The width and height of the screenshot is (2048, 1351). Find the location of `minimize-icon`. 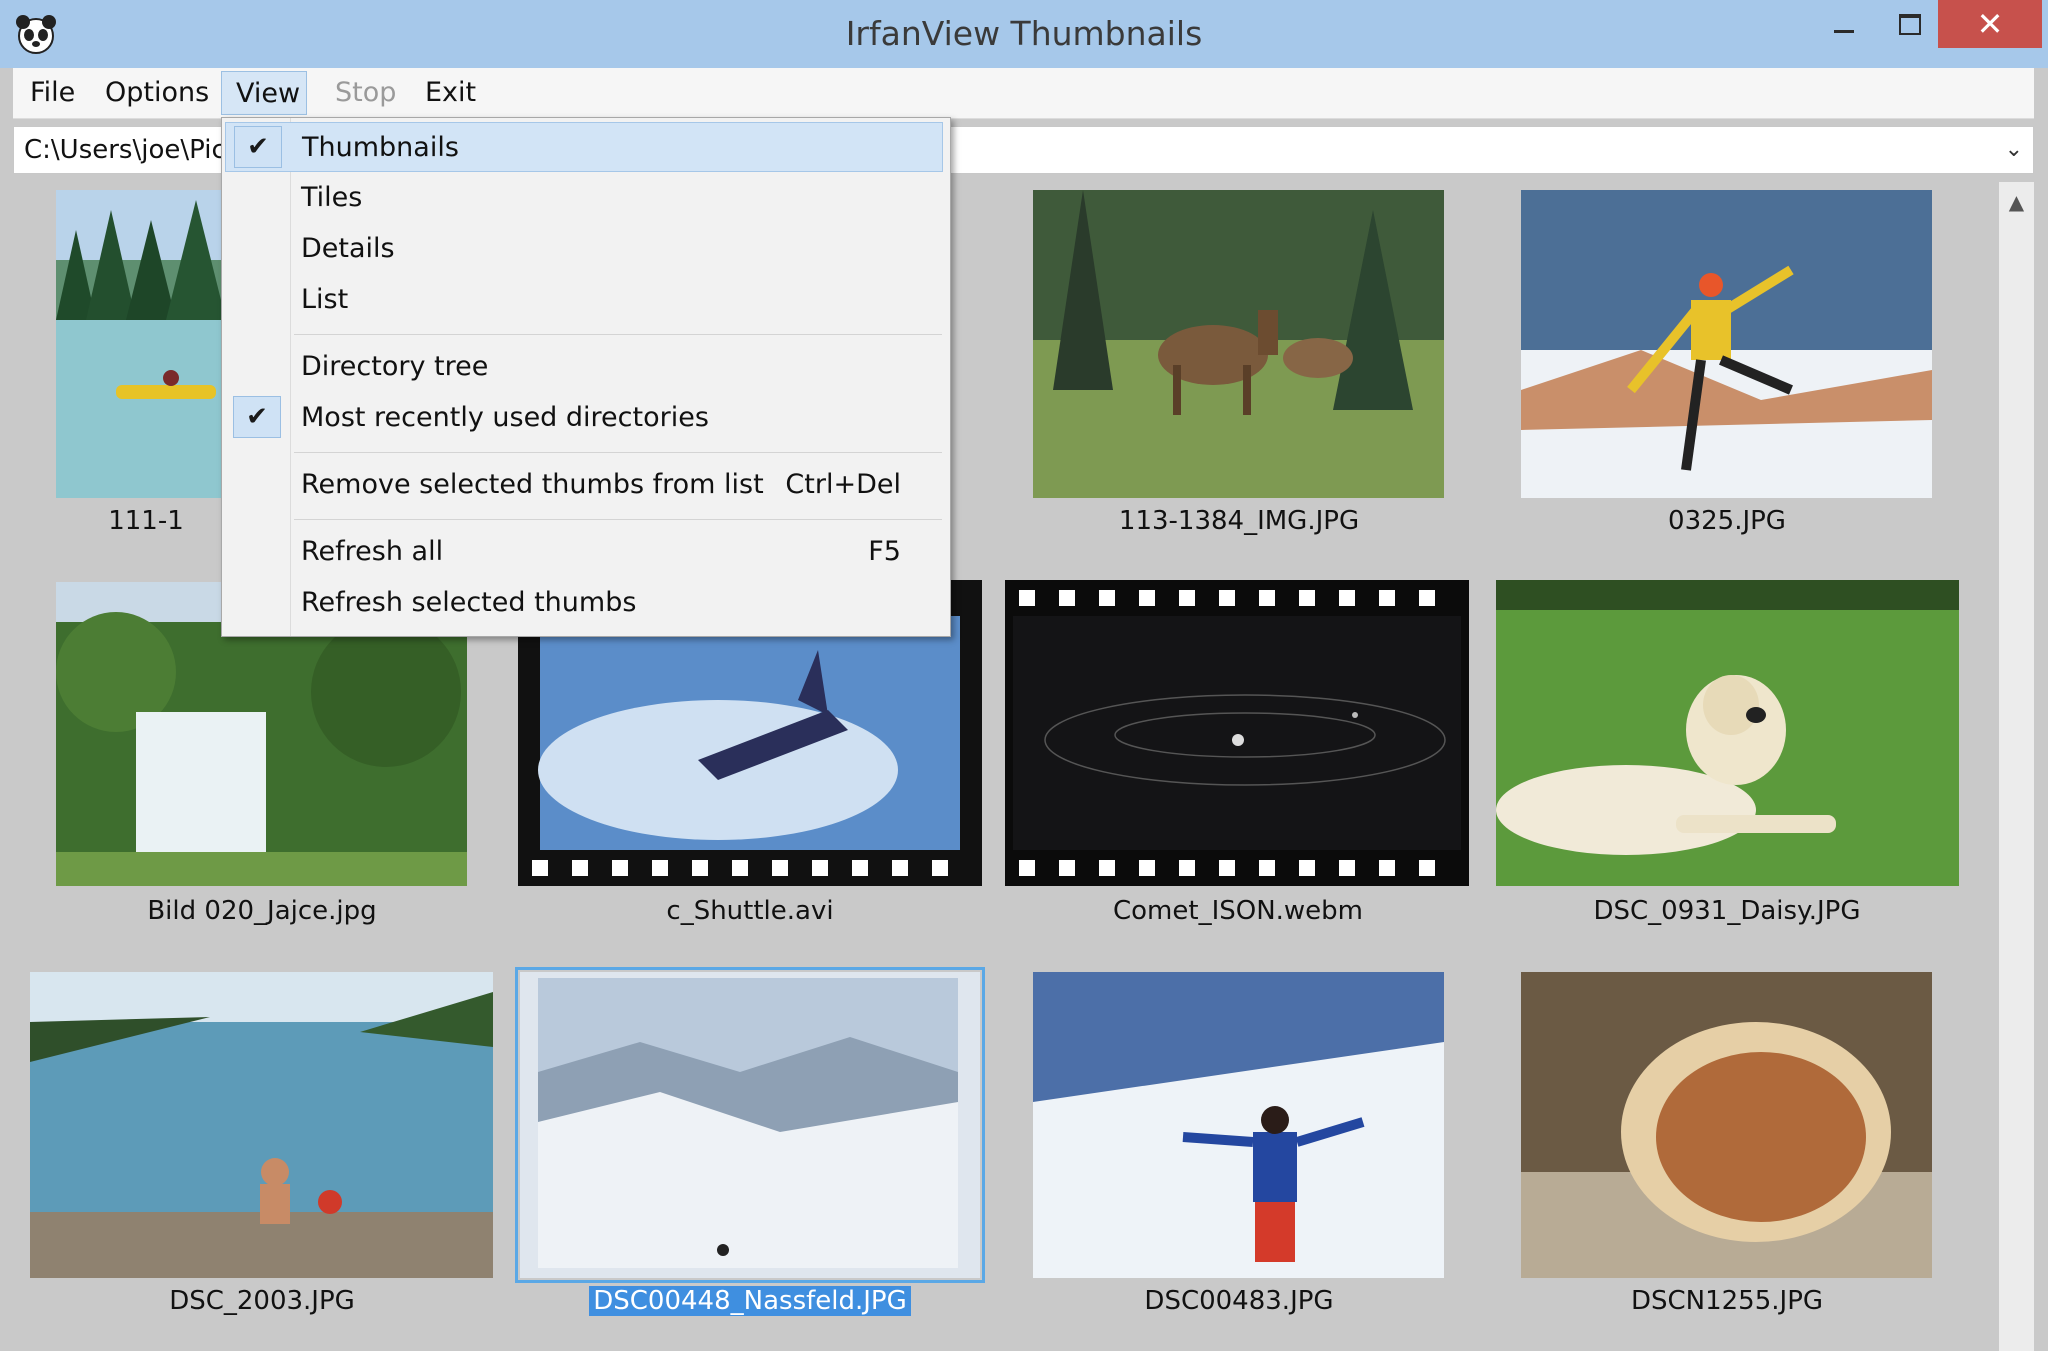

minimize-icon is located at coordinates (1844, 31).